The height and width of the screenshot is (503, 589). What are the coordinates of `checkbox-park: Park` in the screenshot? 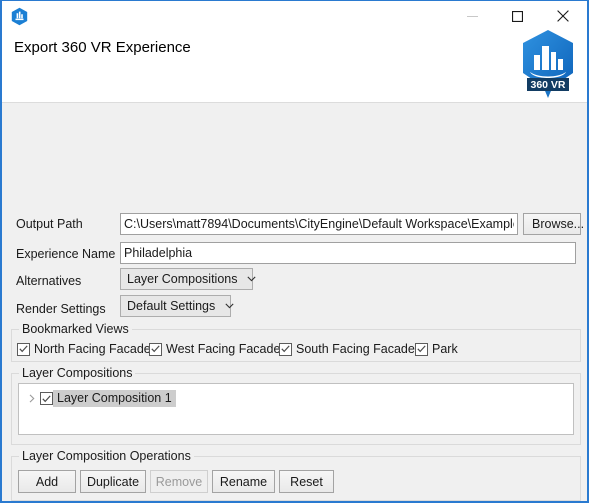 It's located at (436, 349).